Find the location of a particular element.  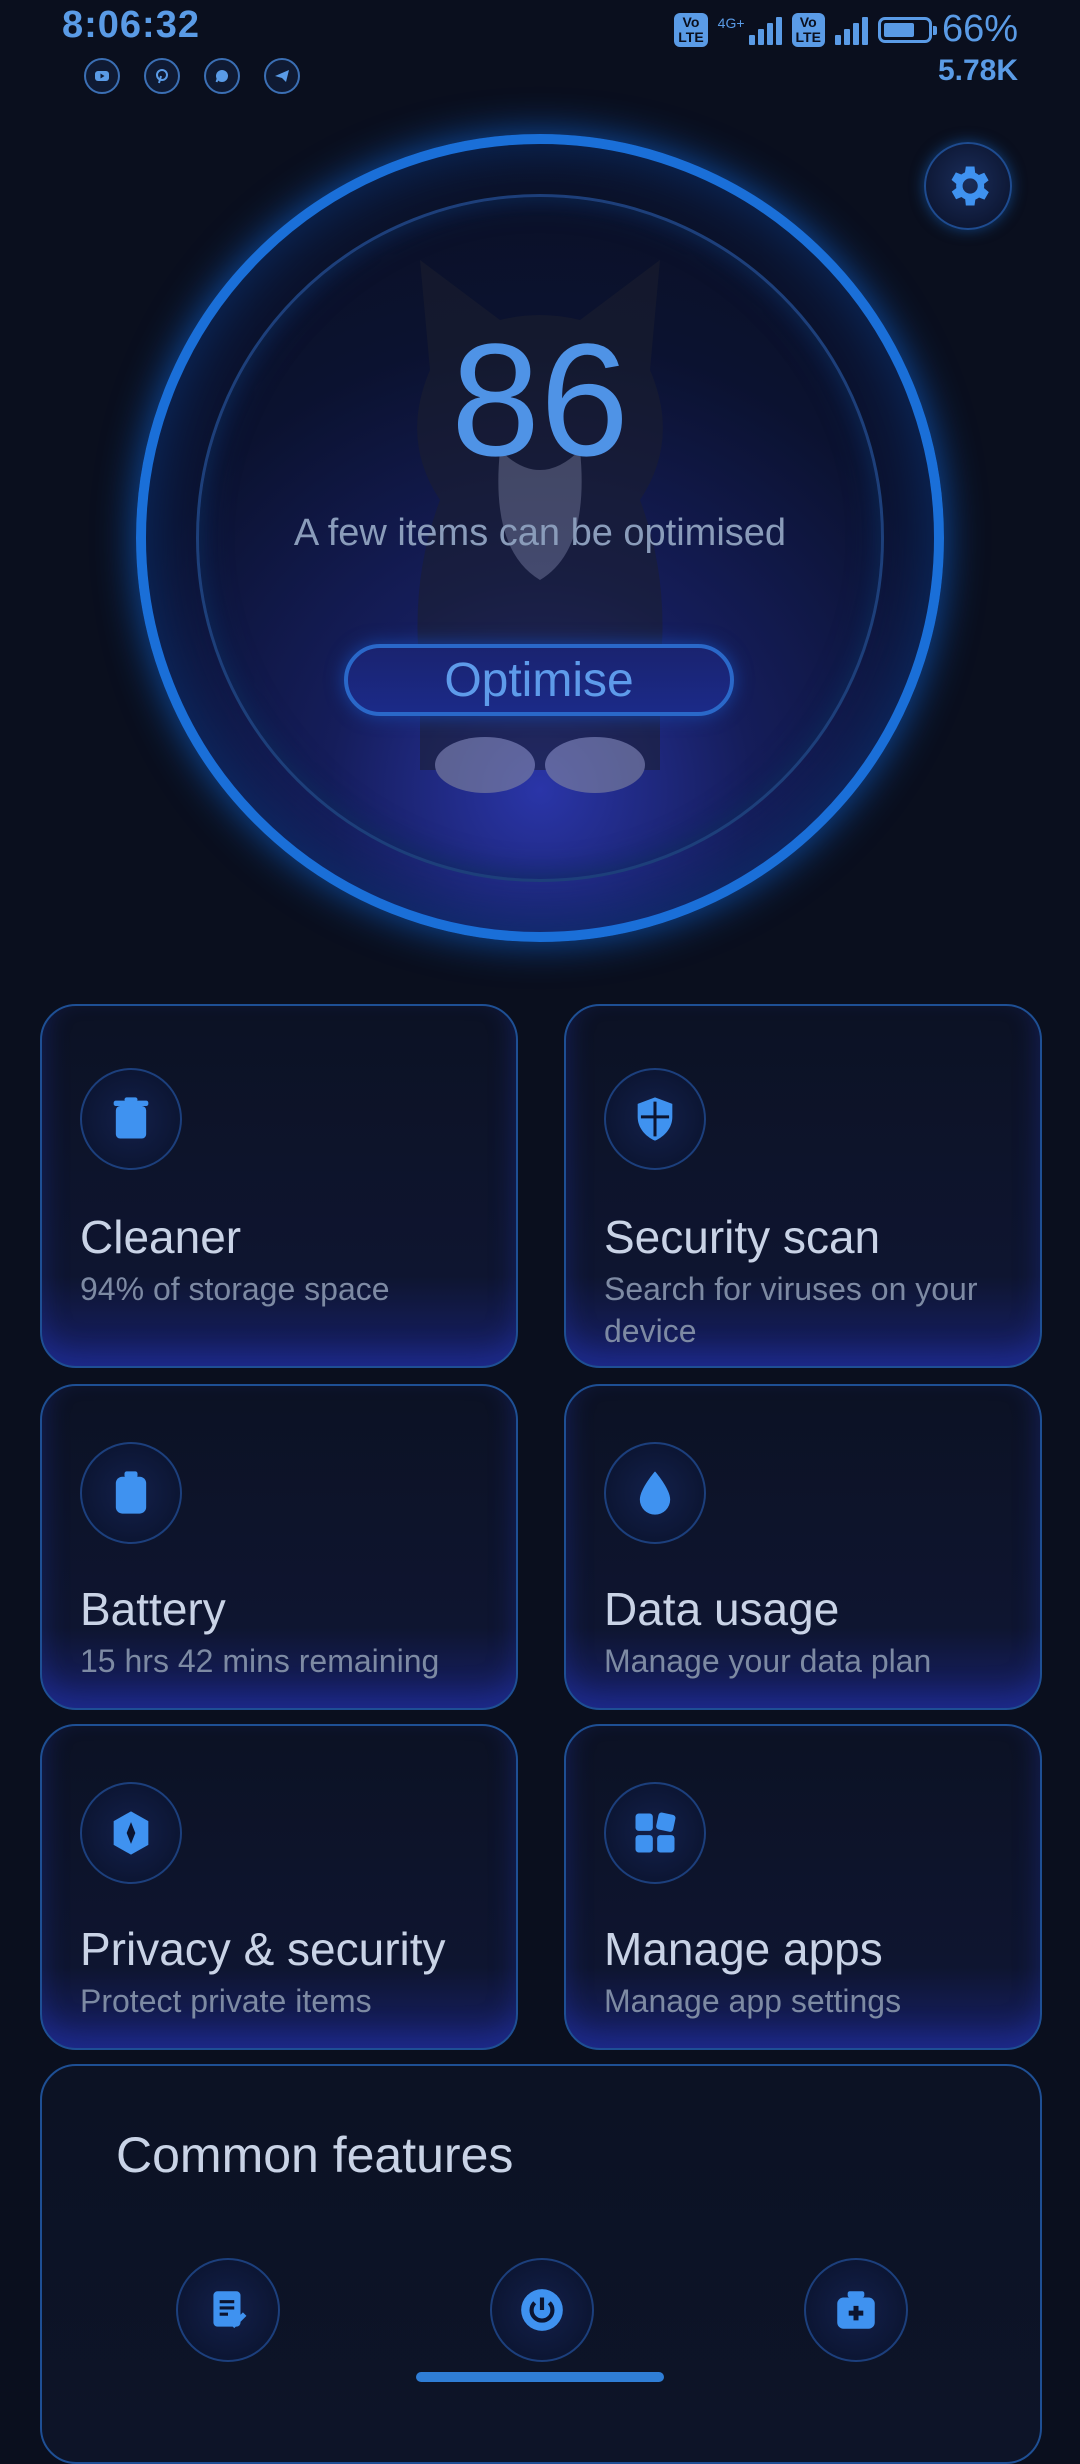

card-title: Data usage is located at coordinates (722, 1609).